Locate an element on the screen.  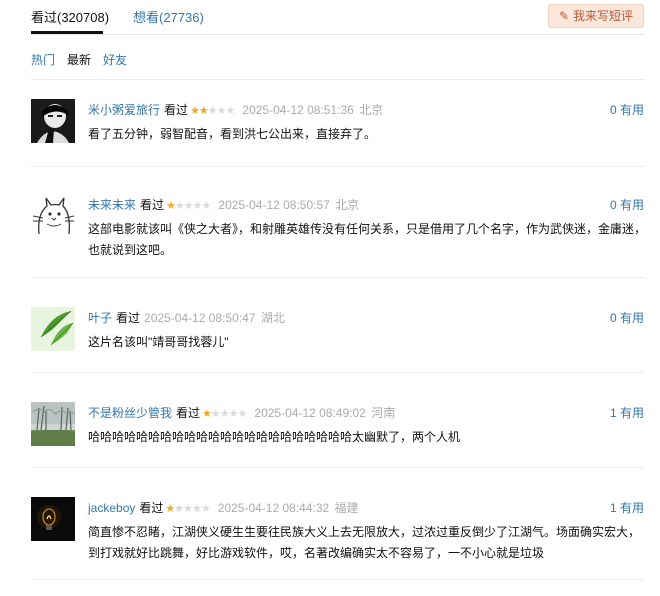
comment-time: 2025-04-12 08:50:47 is located at coordinates (200, 318).